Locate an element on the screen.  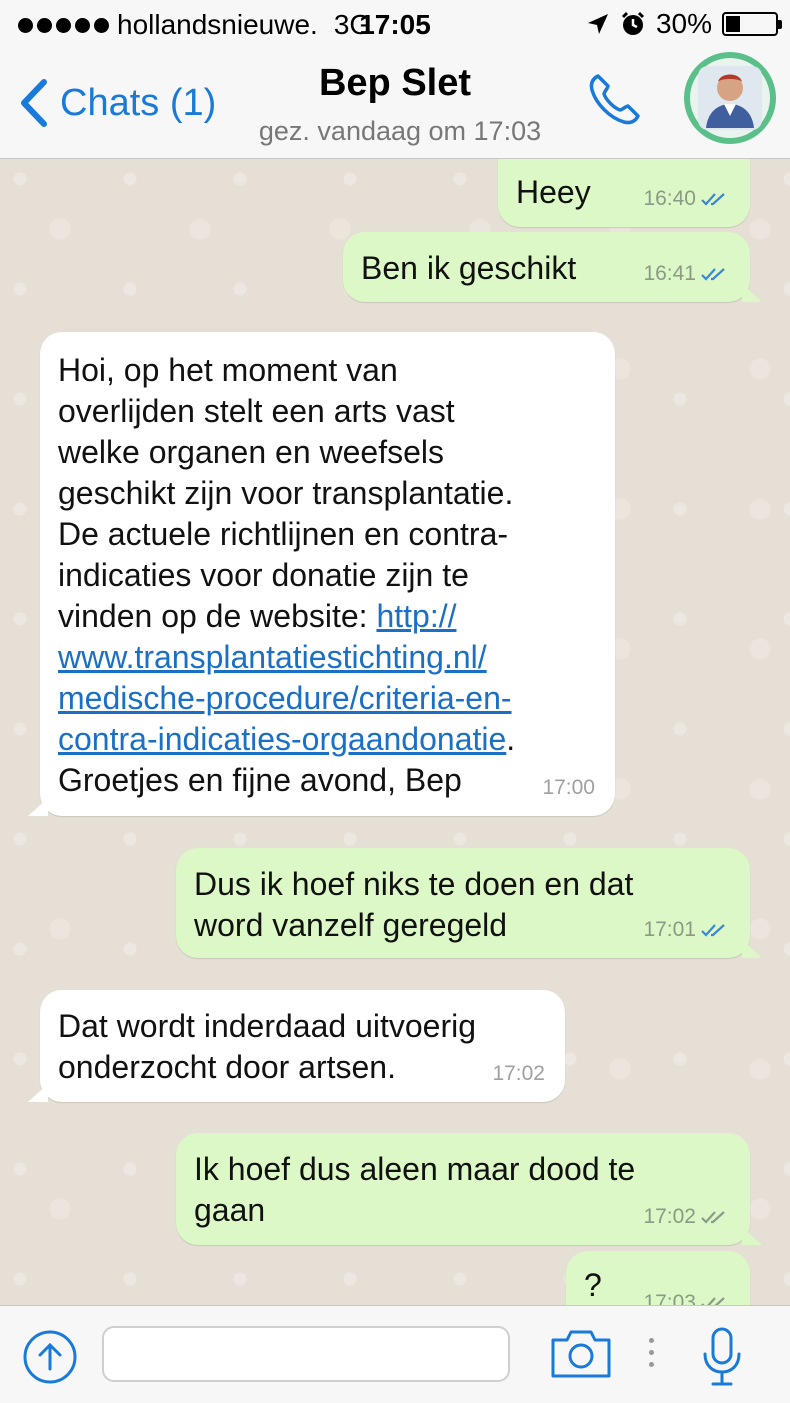
profile-photo-icon is located at coordinates (730, 98).